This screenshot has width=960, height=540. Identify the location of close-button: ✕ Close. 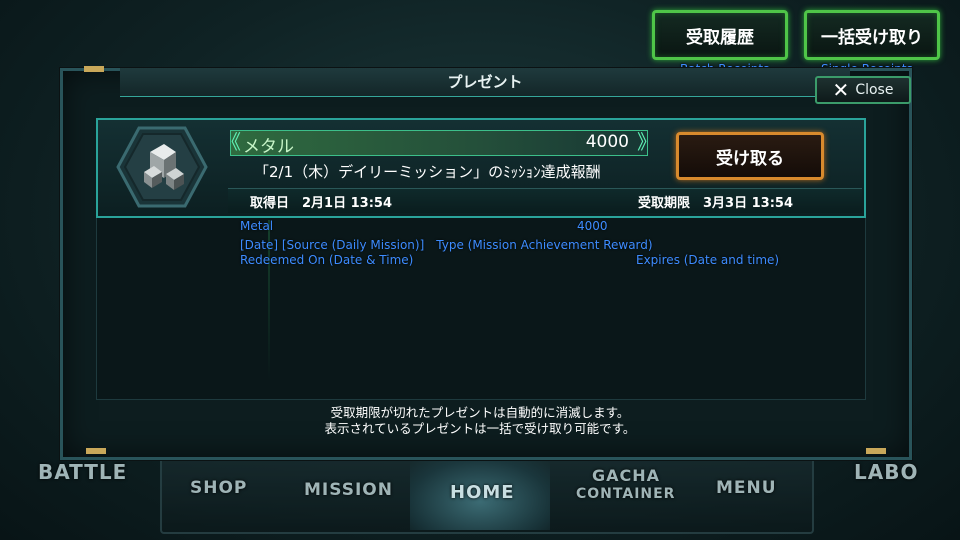
(863, 90).